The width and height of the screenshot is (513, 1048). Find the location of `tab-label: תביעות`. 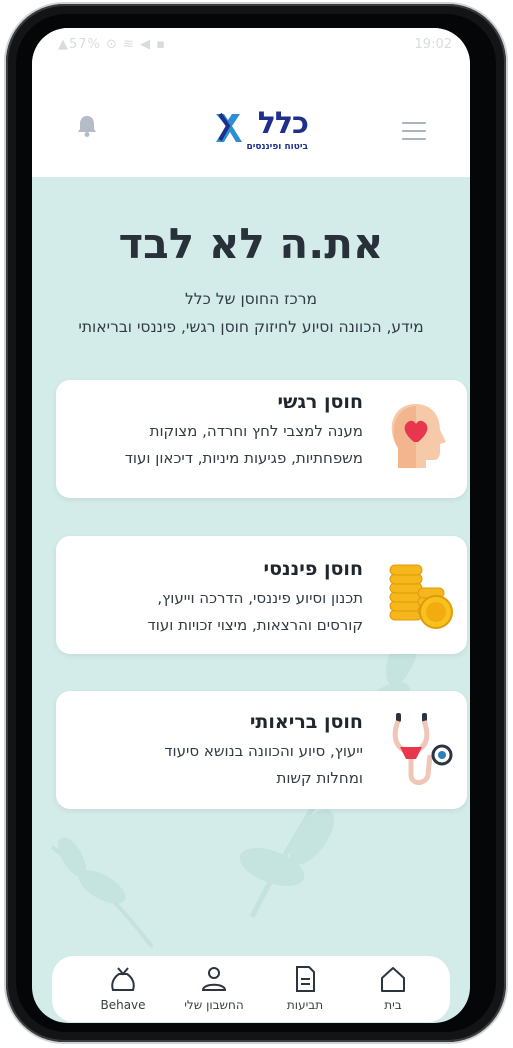

tab-label: תביעות is located at coordinates (305, 1005).